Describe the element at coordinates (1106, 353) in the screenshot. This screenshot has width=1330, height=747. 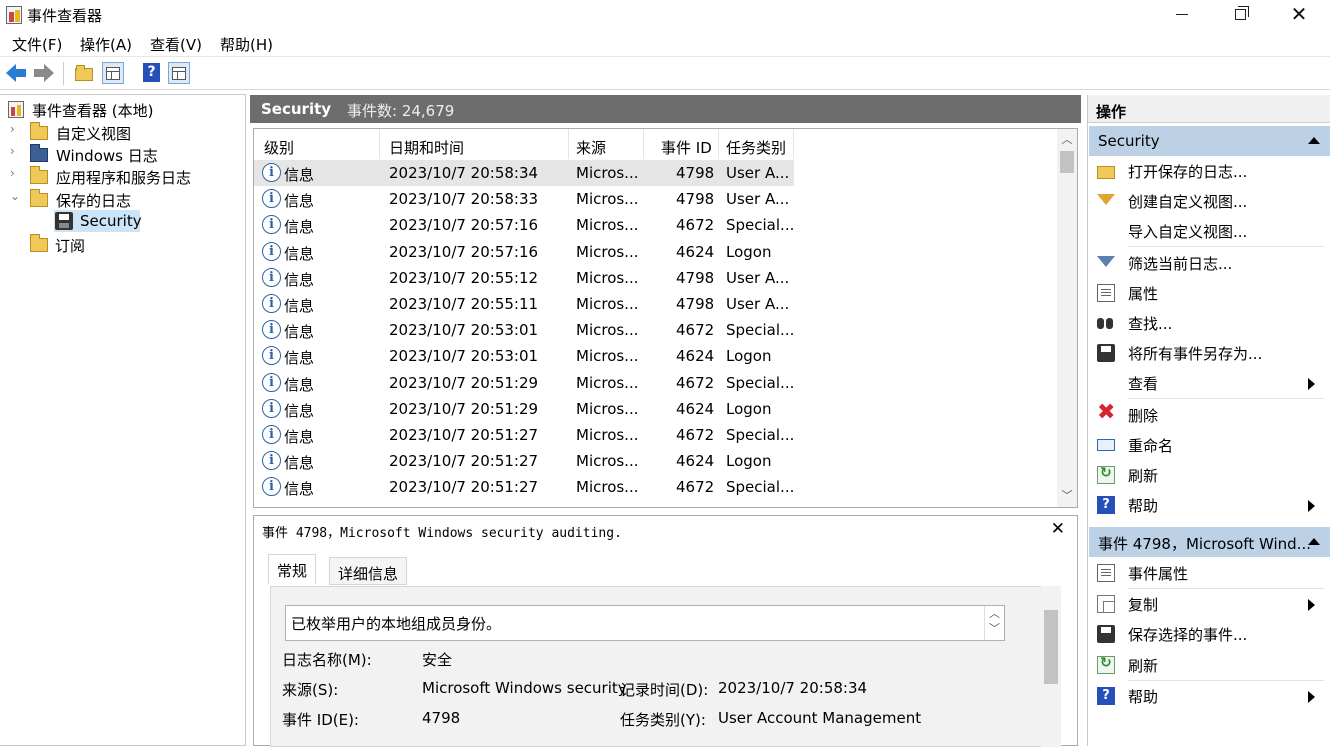
I see `save-icon` at that location.